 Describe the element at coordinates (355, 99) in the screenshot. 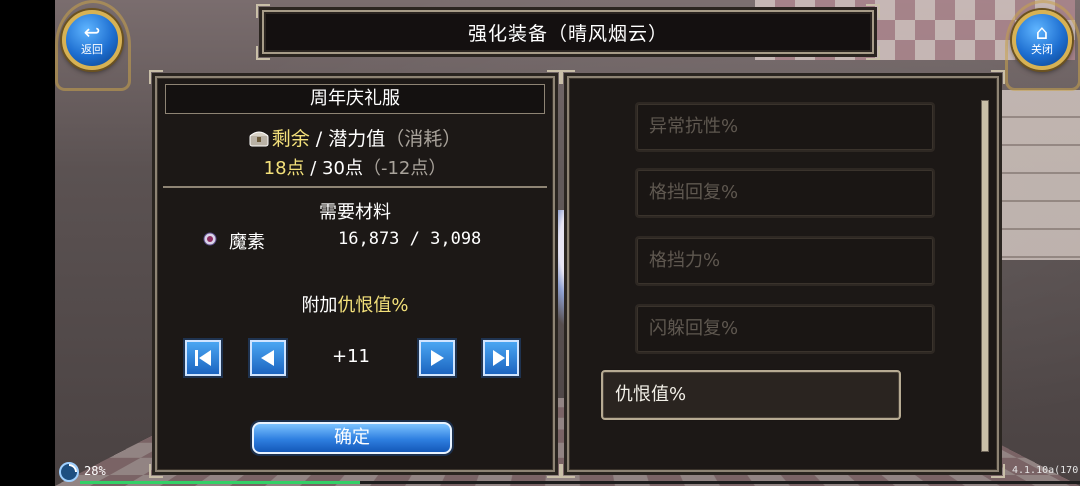

I see `item-name: 周年庆礼服` at that location.